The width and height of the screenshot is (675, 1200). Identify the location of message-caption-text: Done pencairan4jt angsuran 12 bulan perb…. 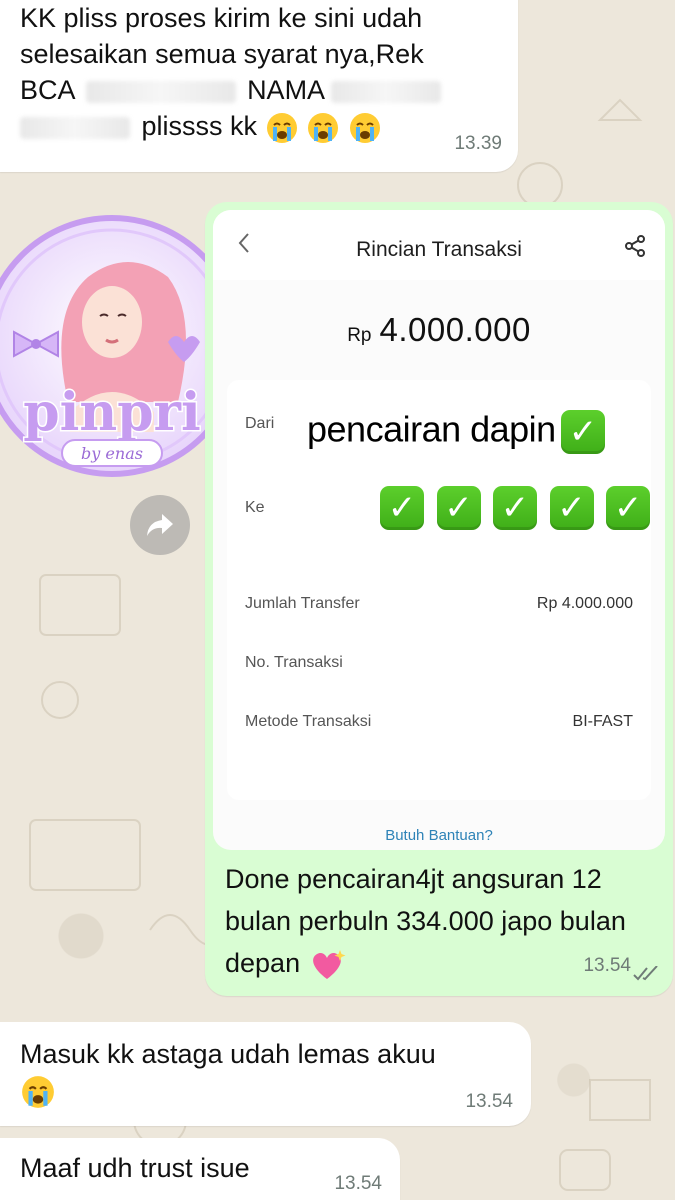
(425, 921).